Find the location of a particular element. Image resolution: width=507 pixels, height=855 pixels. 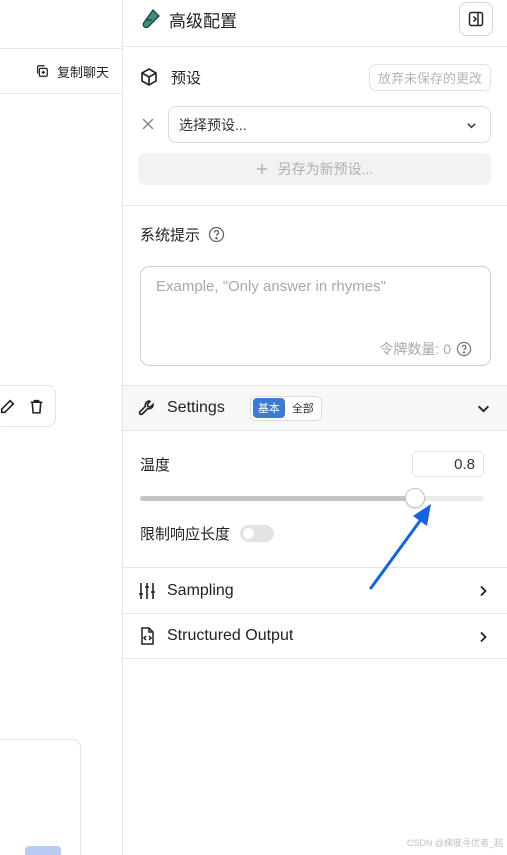

discard-changes-button: 放弃未保存的更改 is located at coordinates (429, 77).